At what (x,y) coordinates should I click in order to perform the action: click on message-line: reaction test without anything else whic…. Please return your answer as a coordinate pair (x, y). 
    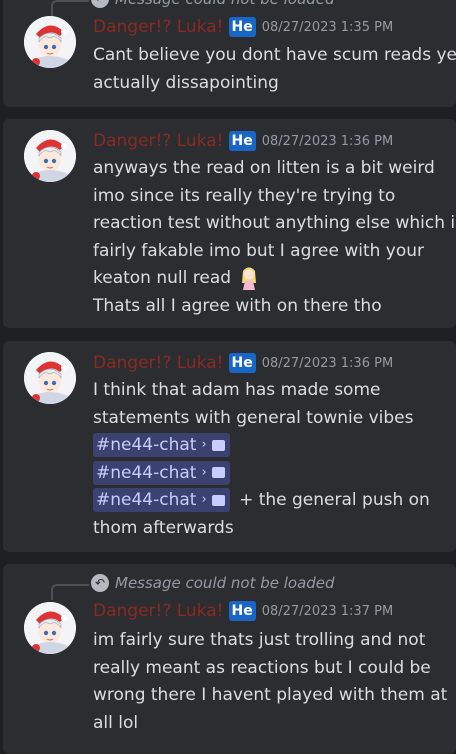
    Looking at the image, I should click on (274, 223).